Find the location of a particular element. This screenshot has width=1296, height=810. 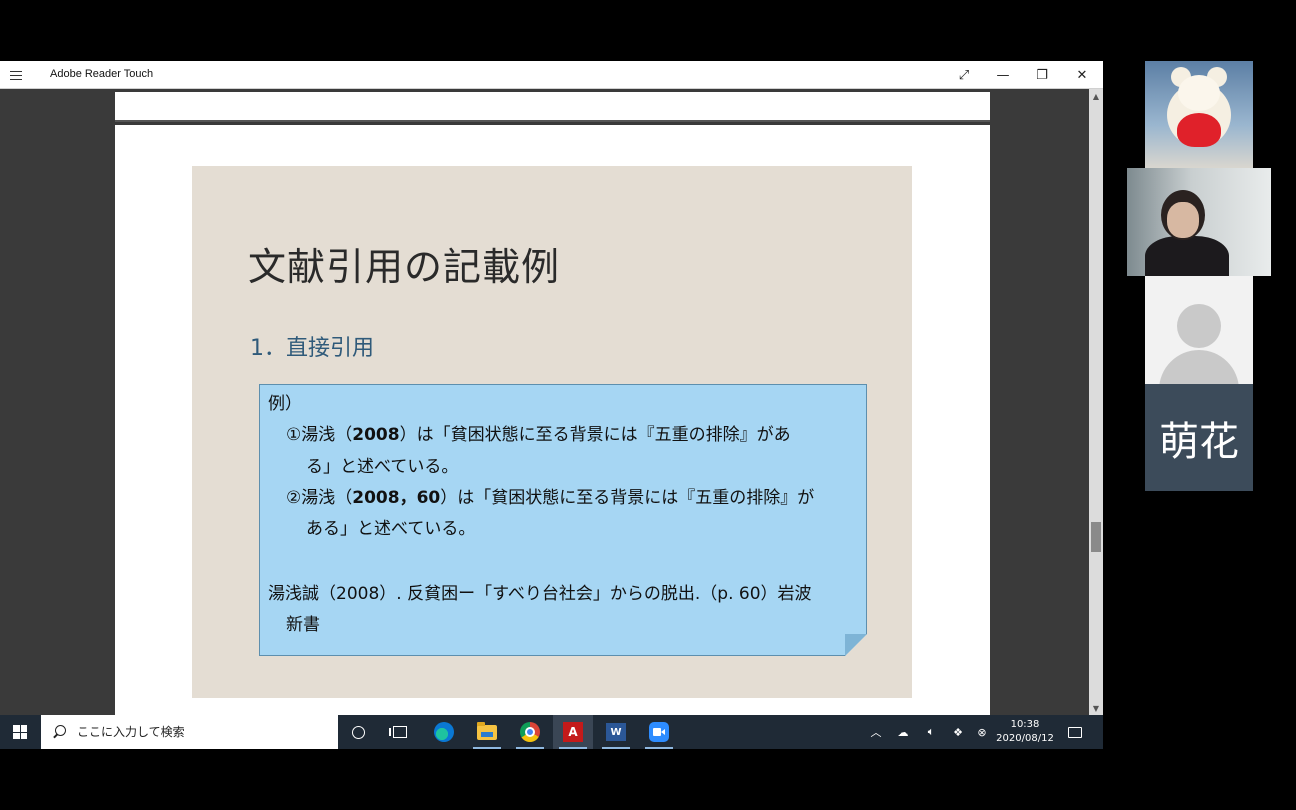

clock-date: 2020/08/12 is located at coordinates (1025, 738).